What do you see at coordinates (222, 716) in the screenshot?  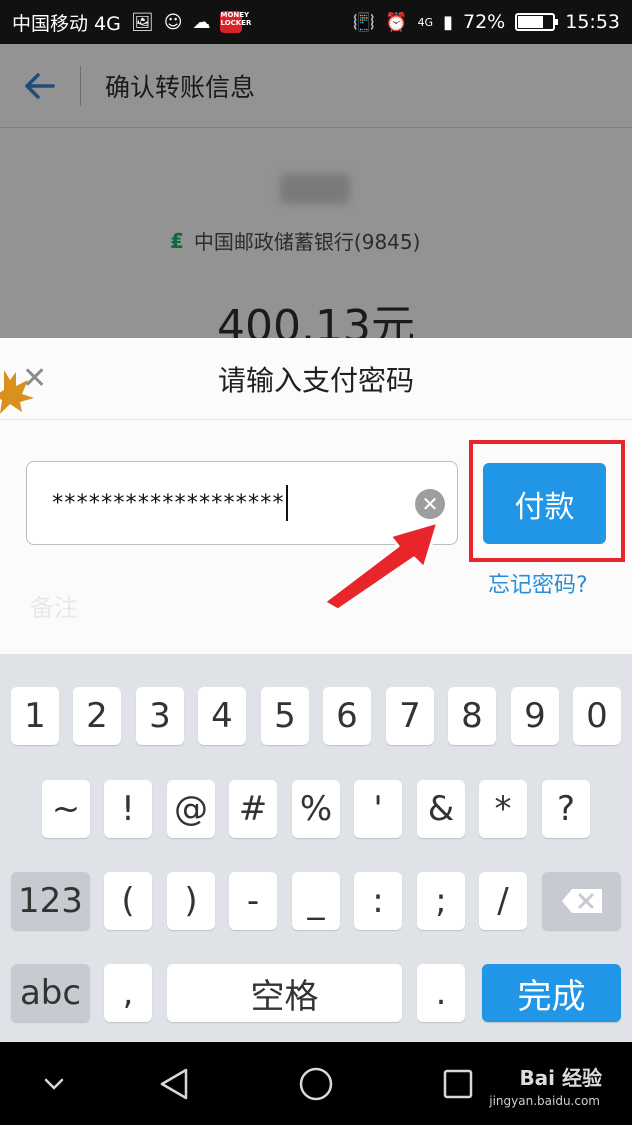 I see `key-4: 4` at bounding box center [222, 716].